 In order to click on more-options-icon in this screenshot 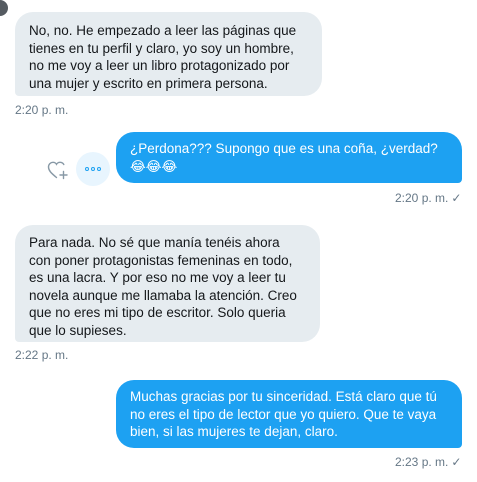, I will do `click(93, 169)`.